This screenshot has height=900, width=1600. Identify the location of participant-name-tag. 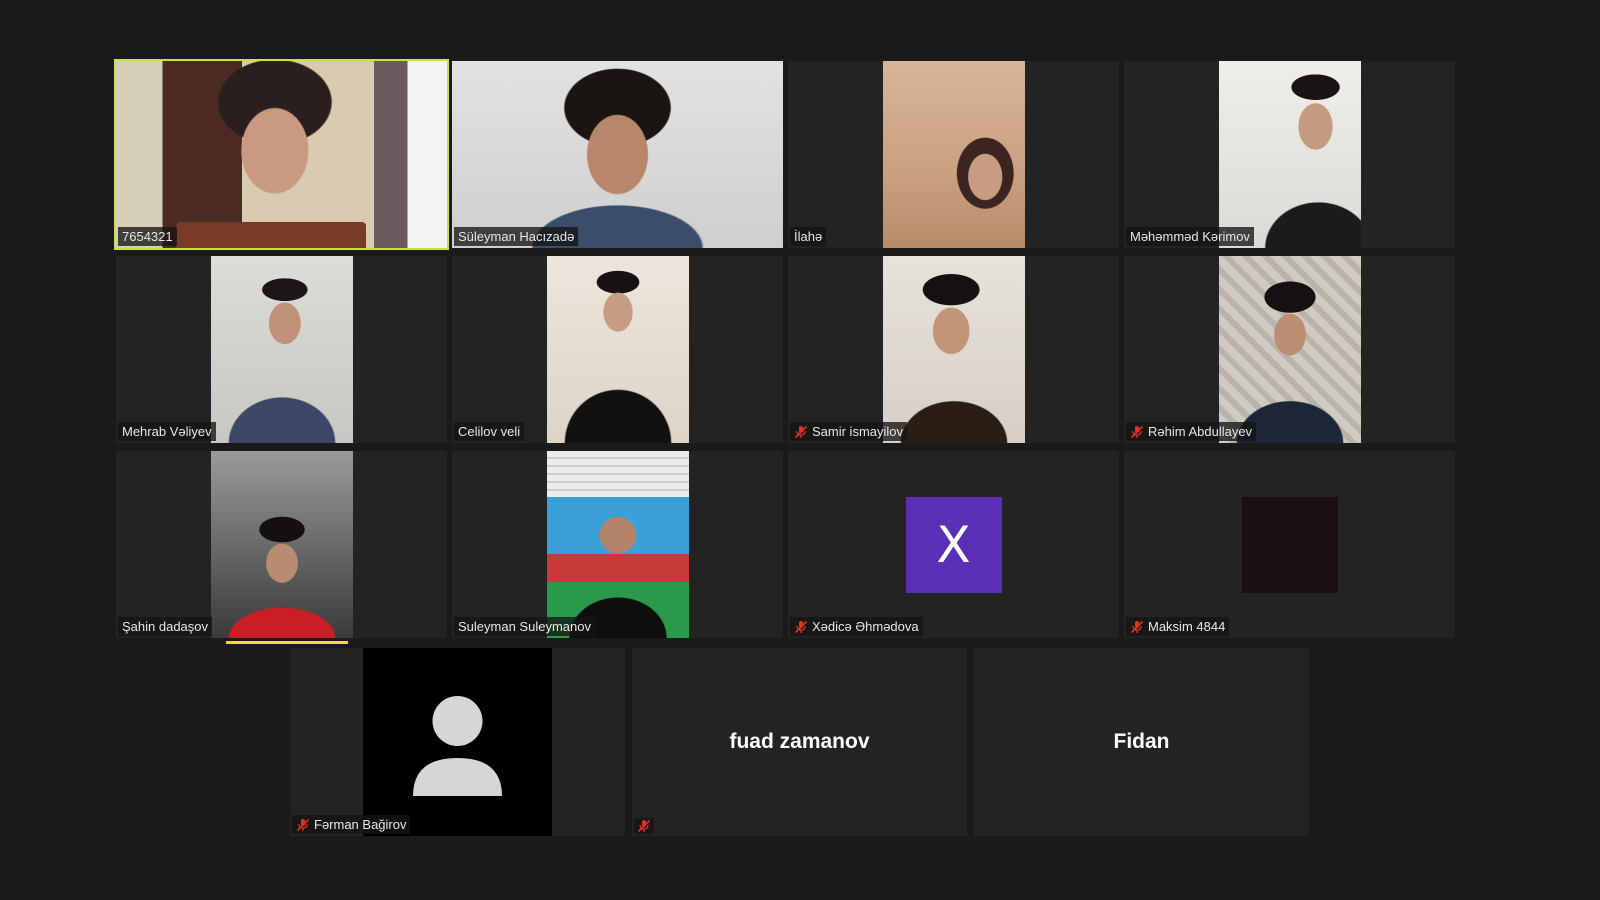
(644, 826).